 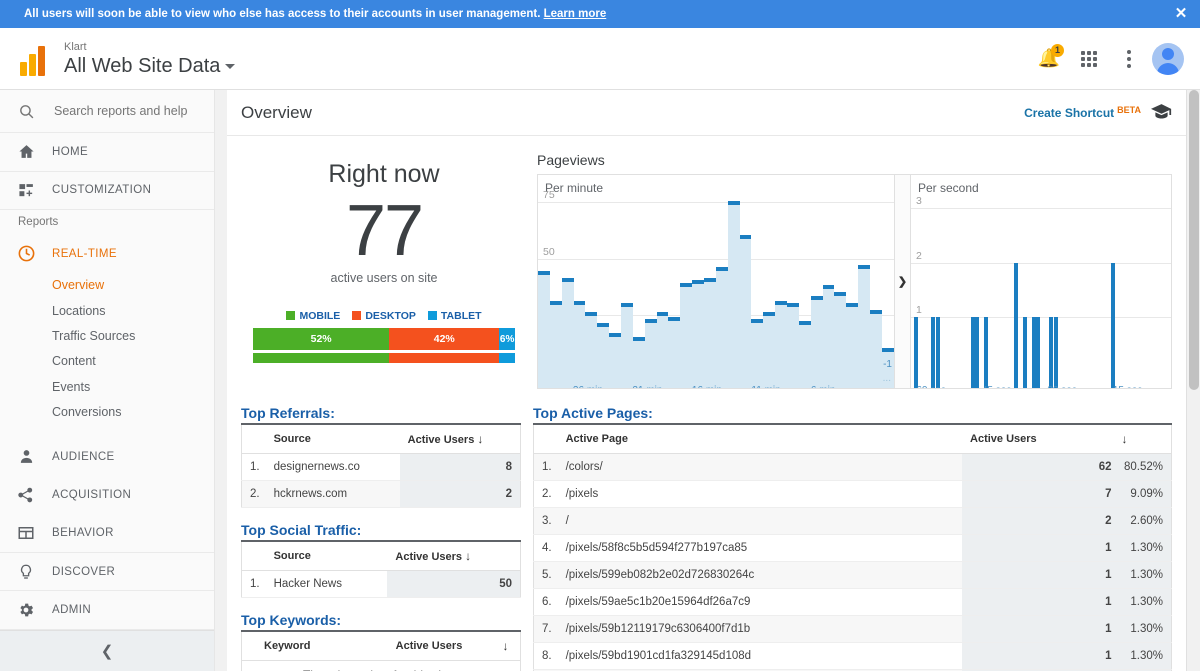 I want to click on sidebar-item-real-time: REAL-TIME, so click(x=107, y=253).